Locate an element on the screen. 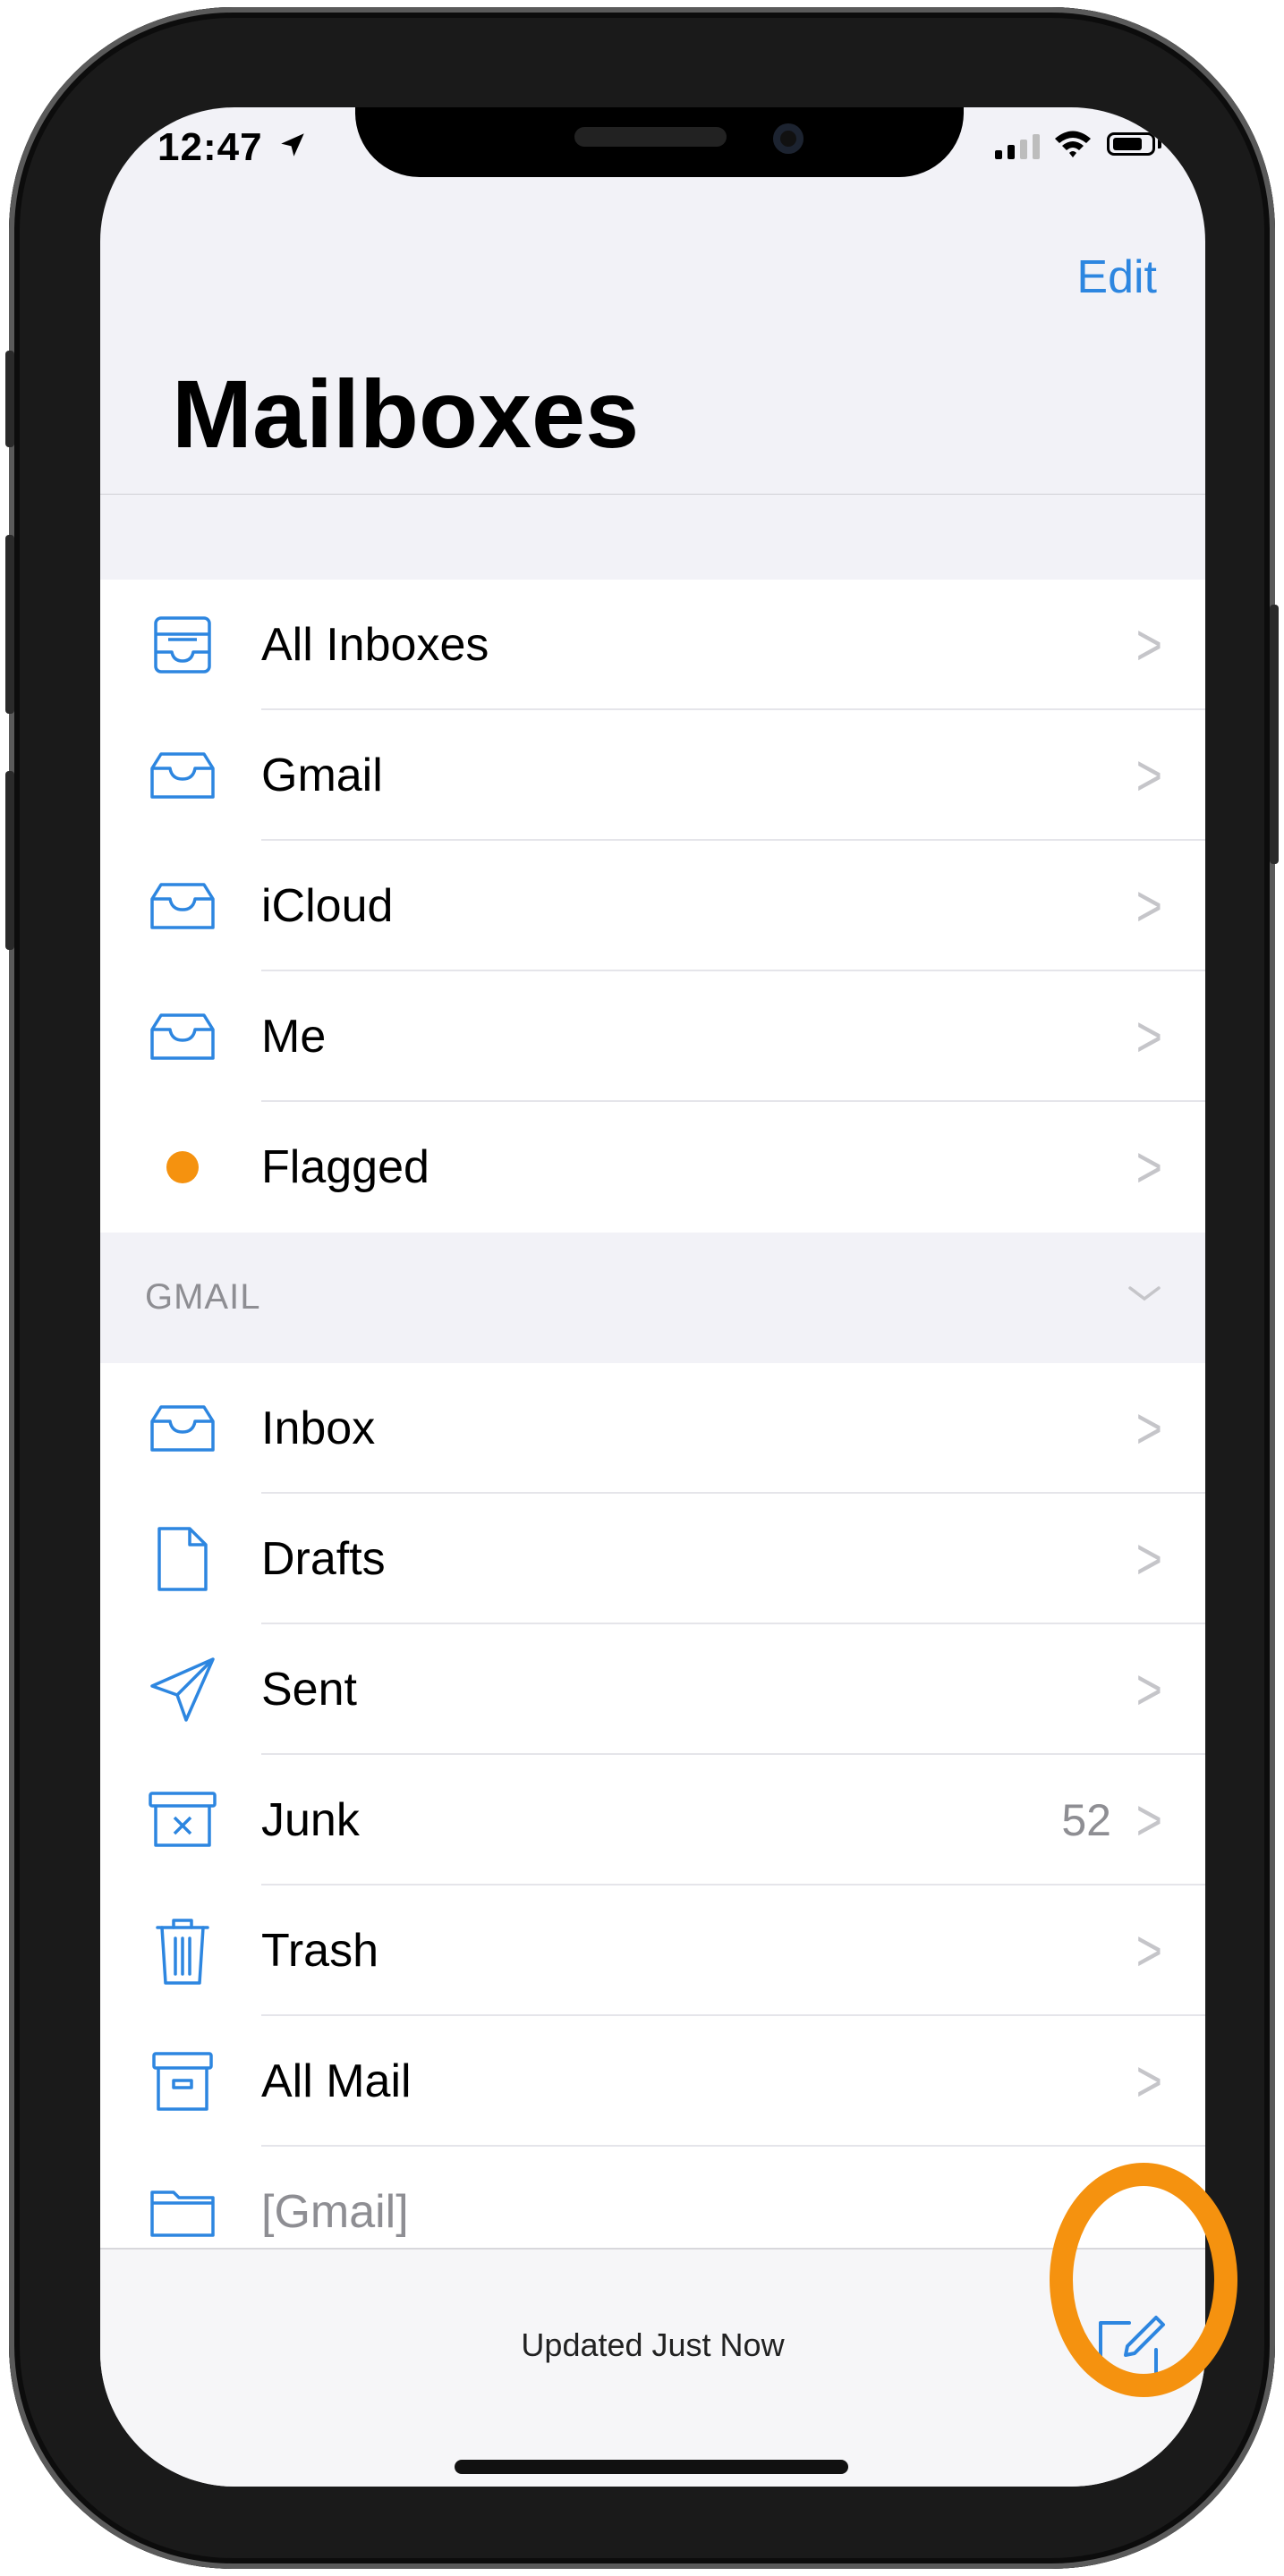 This screenshot has width=1284, height=2576. mailbox-label: Gmail is located at coordinates (322, 775).